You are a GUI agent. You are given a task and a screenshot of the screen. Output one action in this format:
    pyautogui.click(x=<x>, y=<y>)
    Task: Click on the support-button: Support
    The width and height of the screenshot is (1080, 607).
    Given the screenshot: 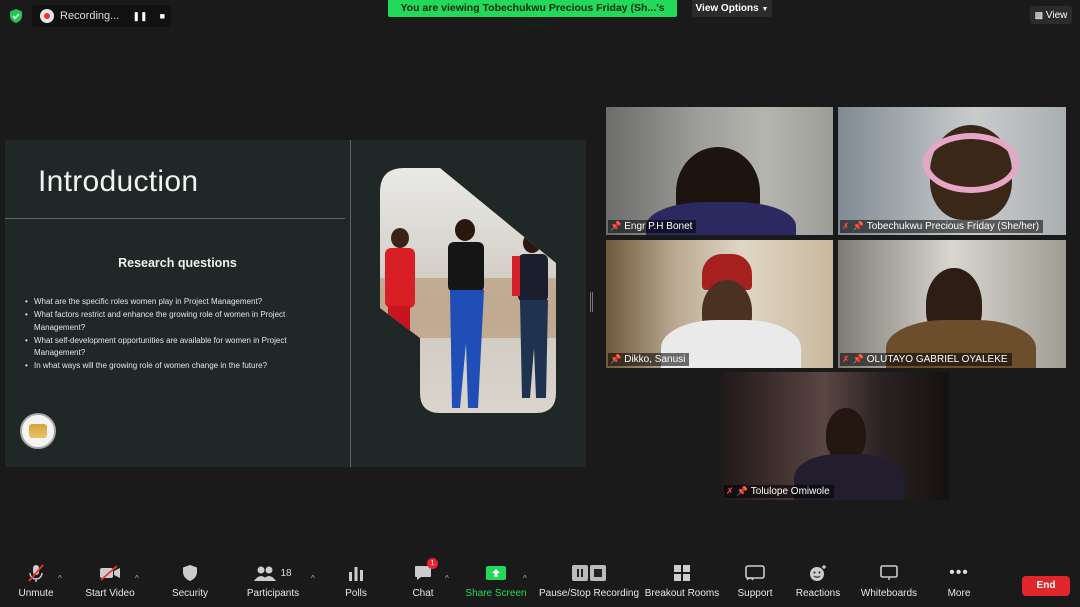 What is the action you would take?
    pyautogui.click(x=755, y=583)
    